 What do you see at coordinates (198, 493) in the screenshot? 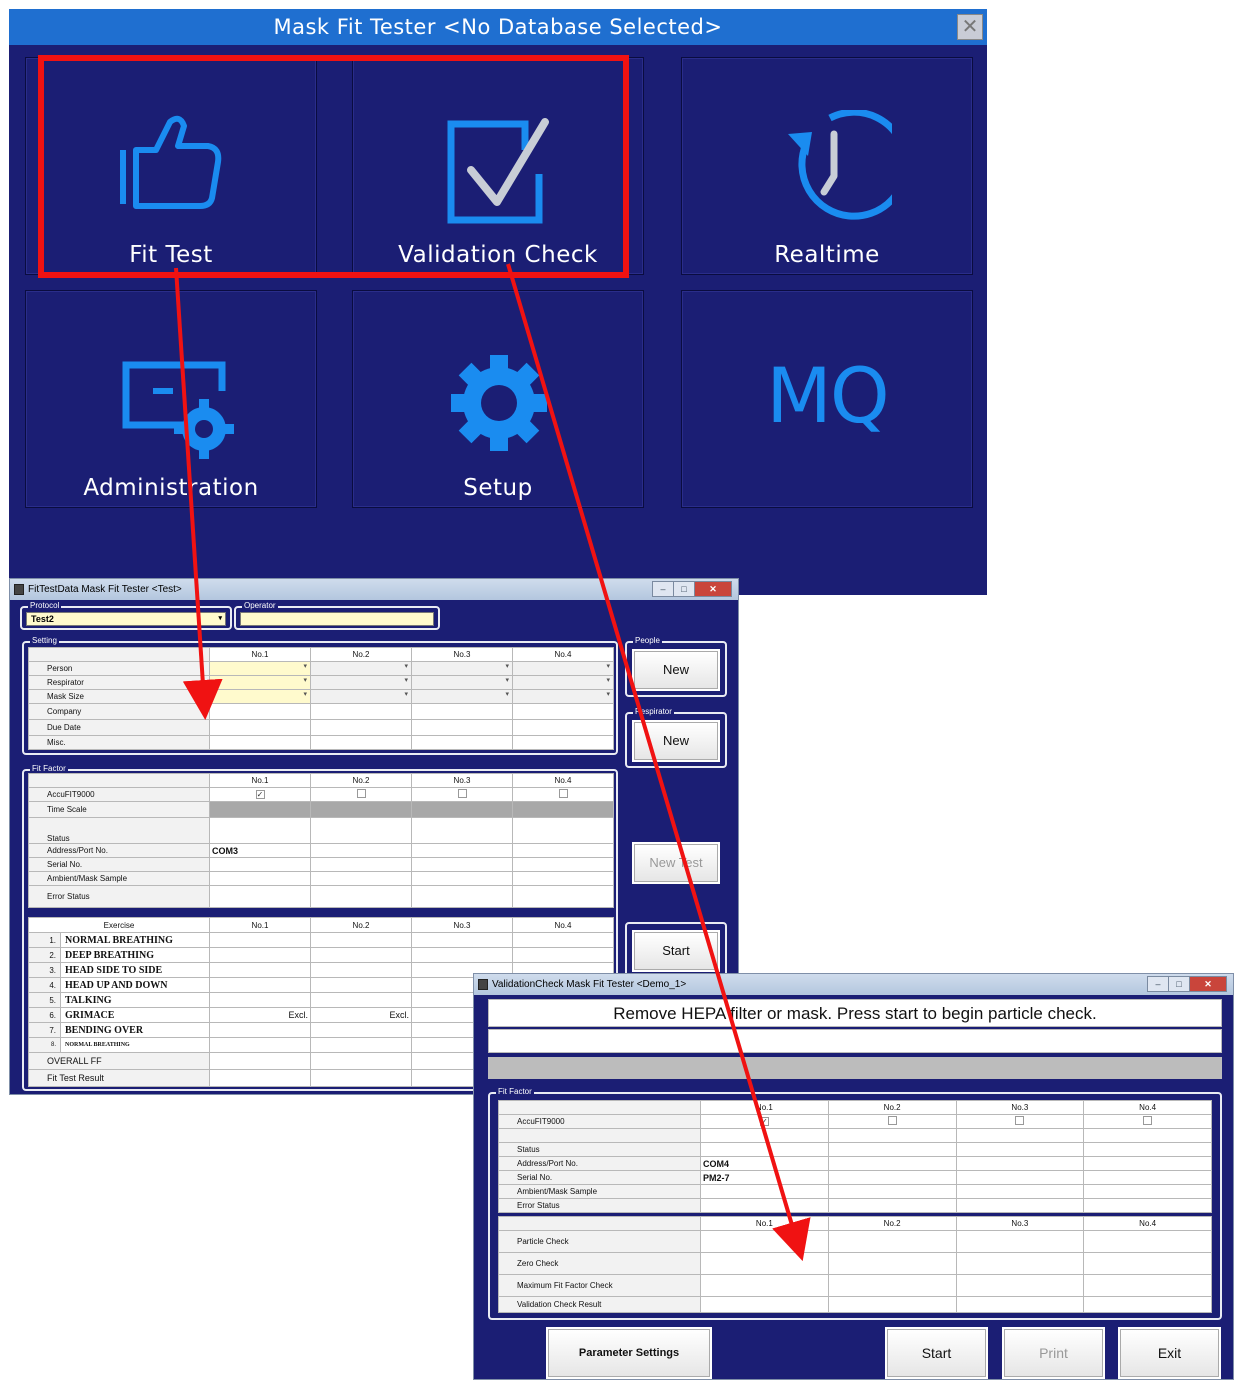
I see `arrow-to-fit-test-window` at bounding box center [198, 493].